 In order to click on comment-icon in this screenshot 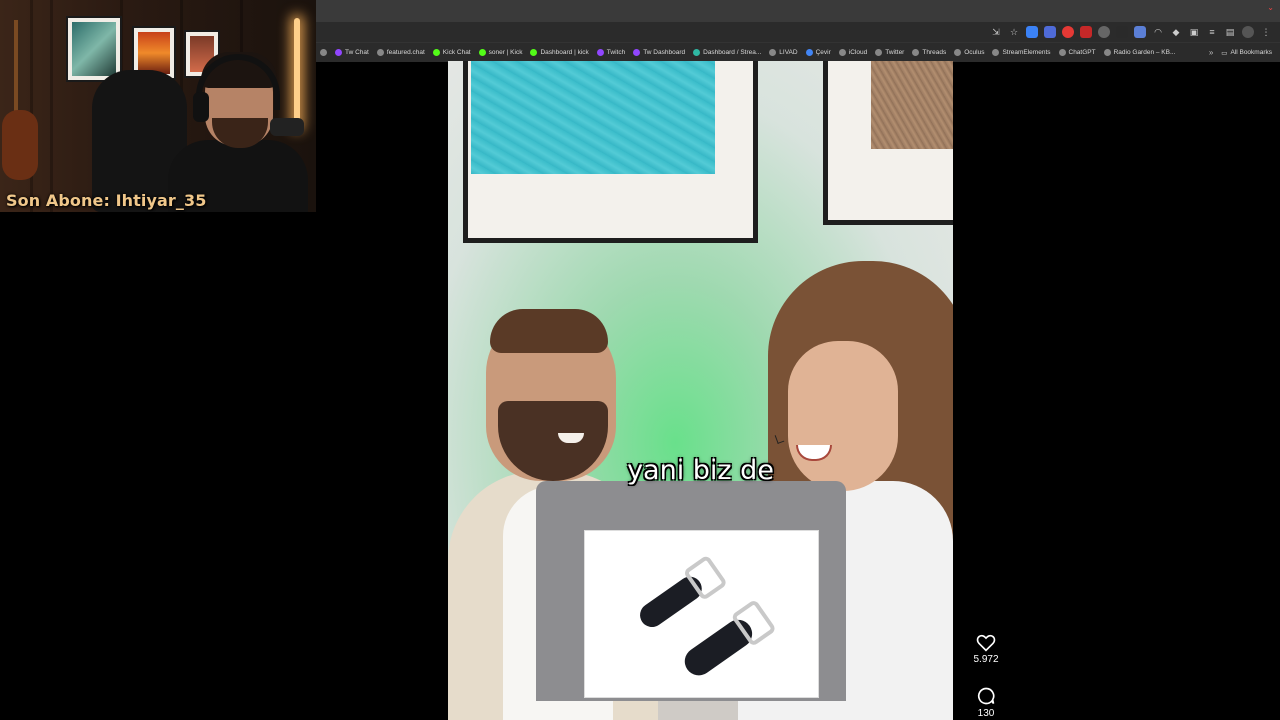, I will do `click(986, 696)`.